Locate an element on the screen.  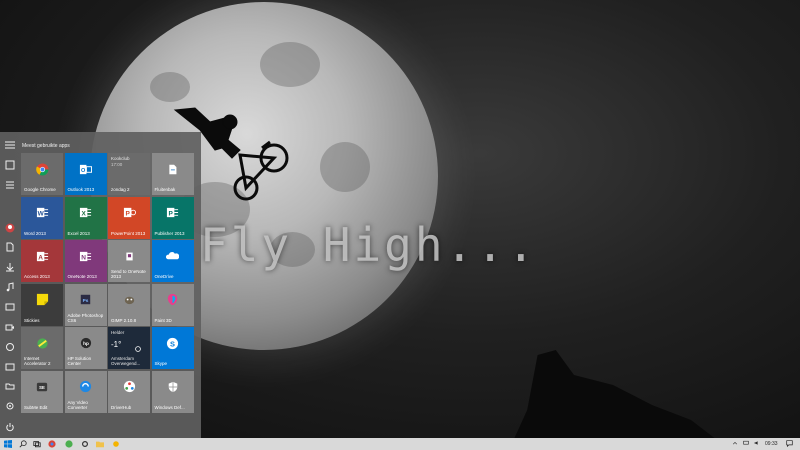
file-icon is located at coordinates (173, 169).